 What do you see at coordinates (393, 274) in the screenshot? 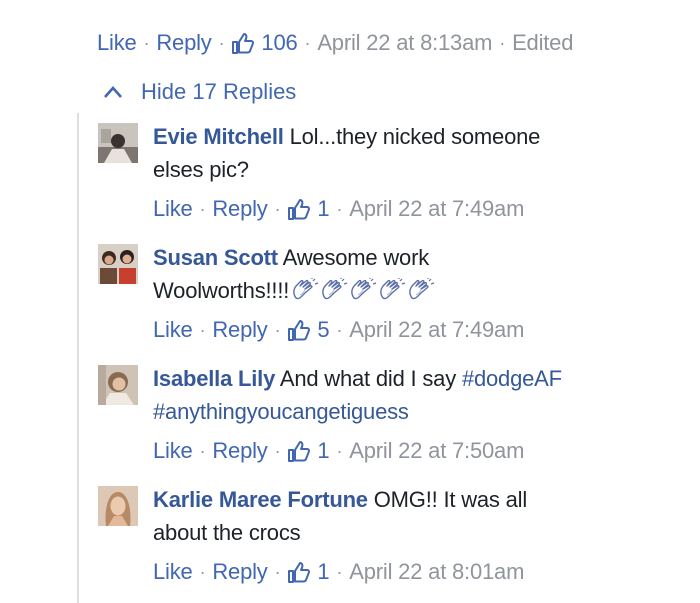
I see `reply-comment-text: Susan Scott Awesome work Woolworths!!!!` at bounding box center [393, 274].